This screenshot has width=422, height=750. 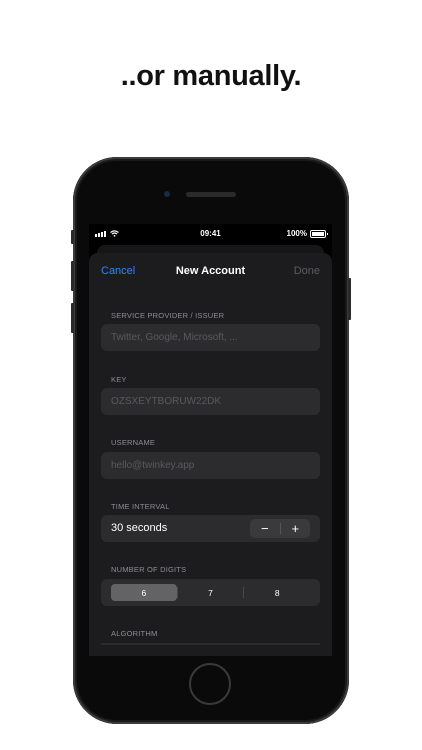 What do you see at coordinates (119, 379) in the screenshot?
I see `key-label: KEY` at bounding box center [119, 379].